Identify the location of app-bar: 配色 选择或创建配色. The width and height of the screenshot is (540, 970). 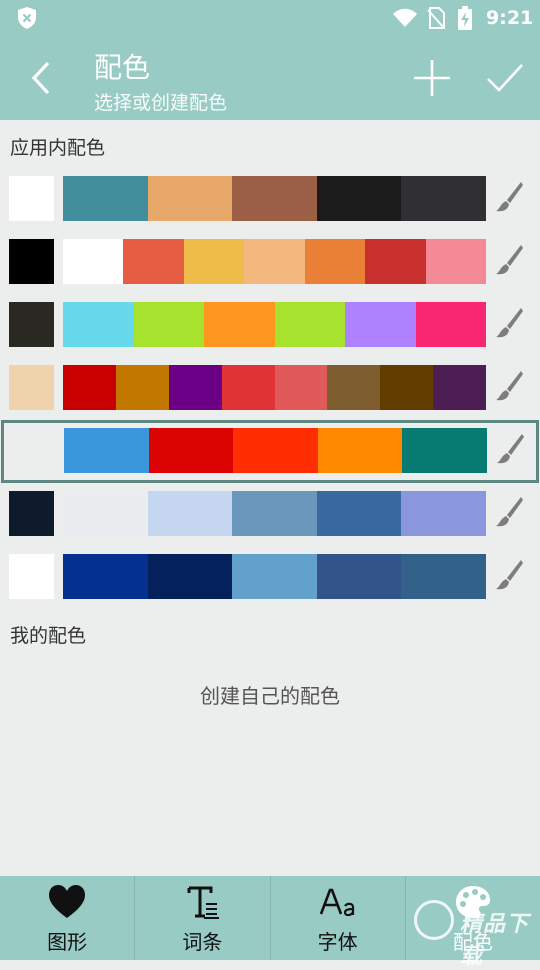
(270, 78).